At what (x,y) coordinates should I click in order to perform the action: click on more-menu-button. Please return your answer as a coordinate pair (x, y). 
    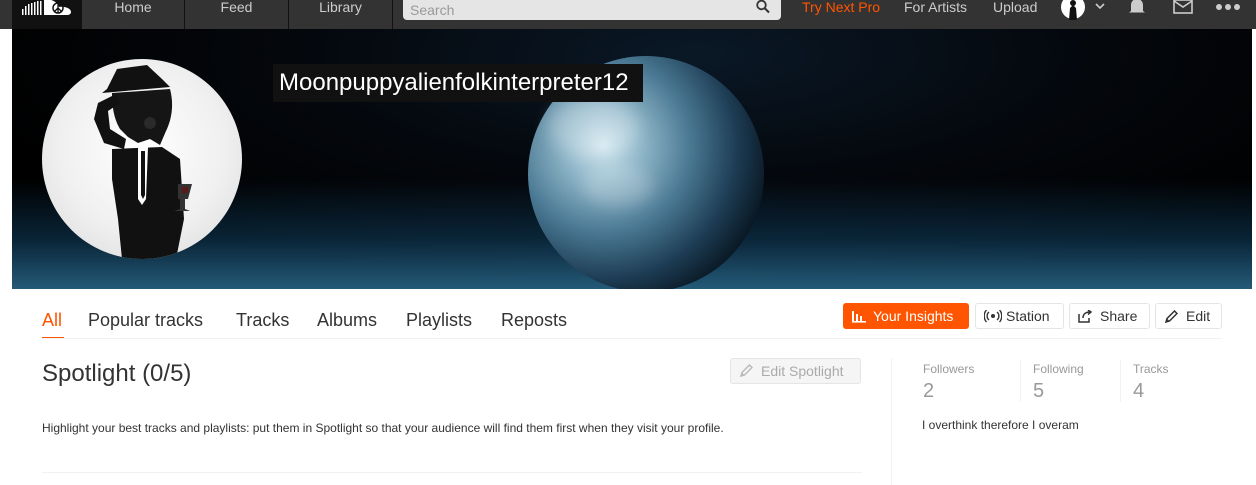
    Looking at the image, I should click on (1229, 9).